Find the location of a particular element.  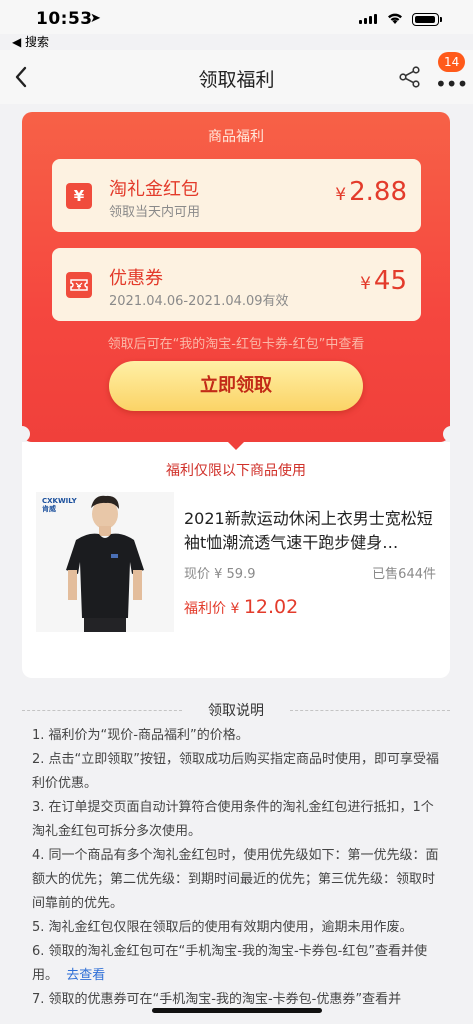

home-indicator is located at coordinates (237, 1010).